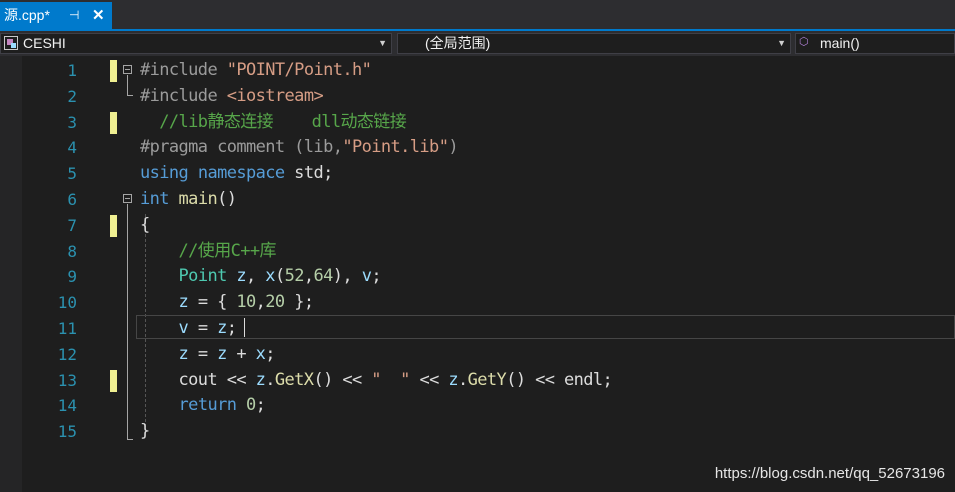 Image resolution: width=955 pixels, height=492 pixels. Describe the element at coordinates (72, 122) in the screenshot. I see `line-number: 3` at that location.